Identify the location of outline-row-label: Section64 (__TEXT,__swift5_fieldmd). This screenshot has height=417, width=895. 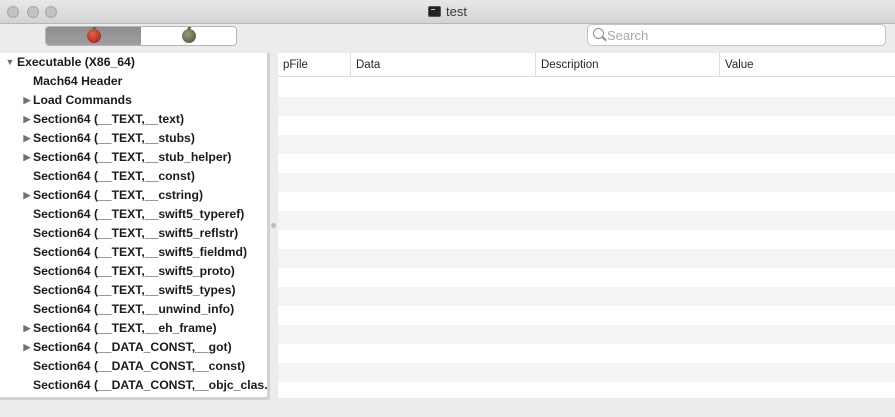
(140, 252).